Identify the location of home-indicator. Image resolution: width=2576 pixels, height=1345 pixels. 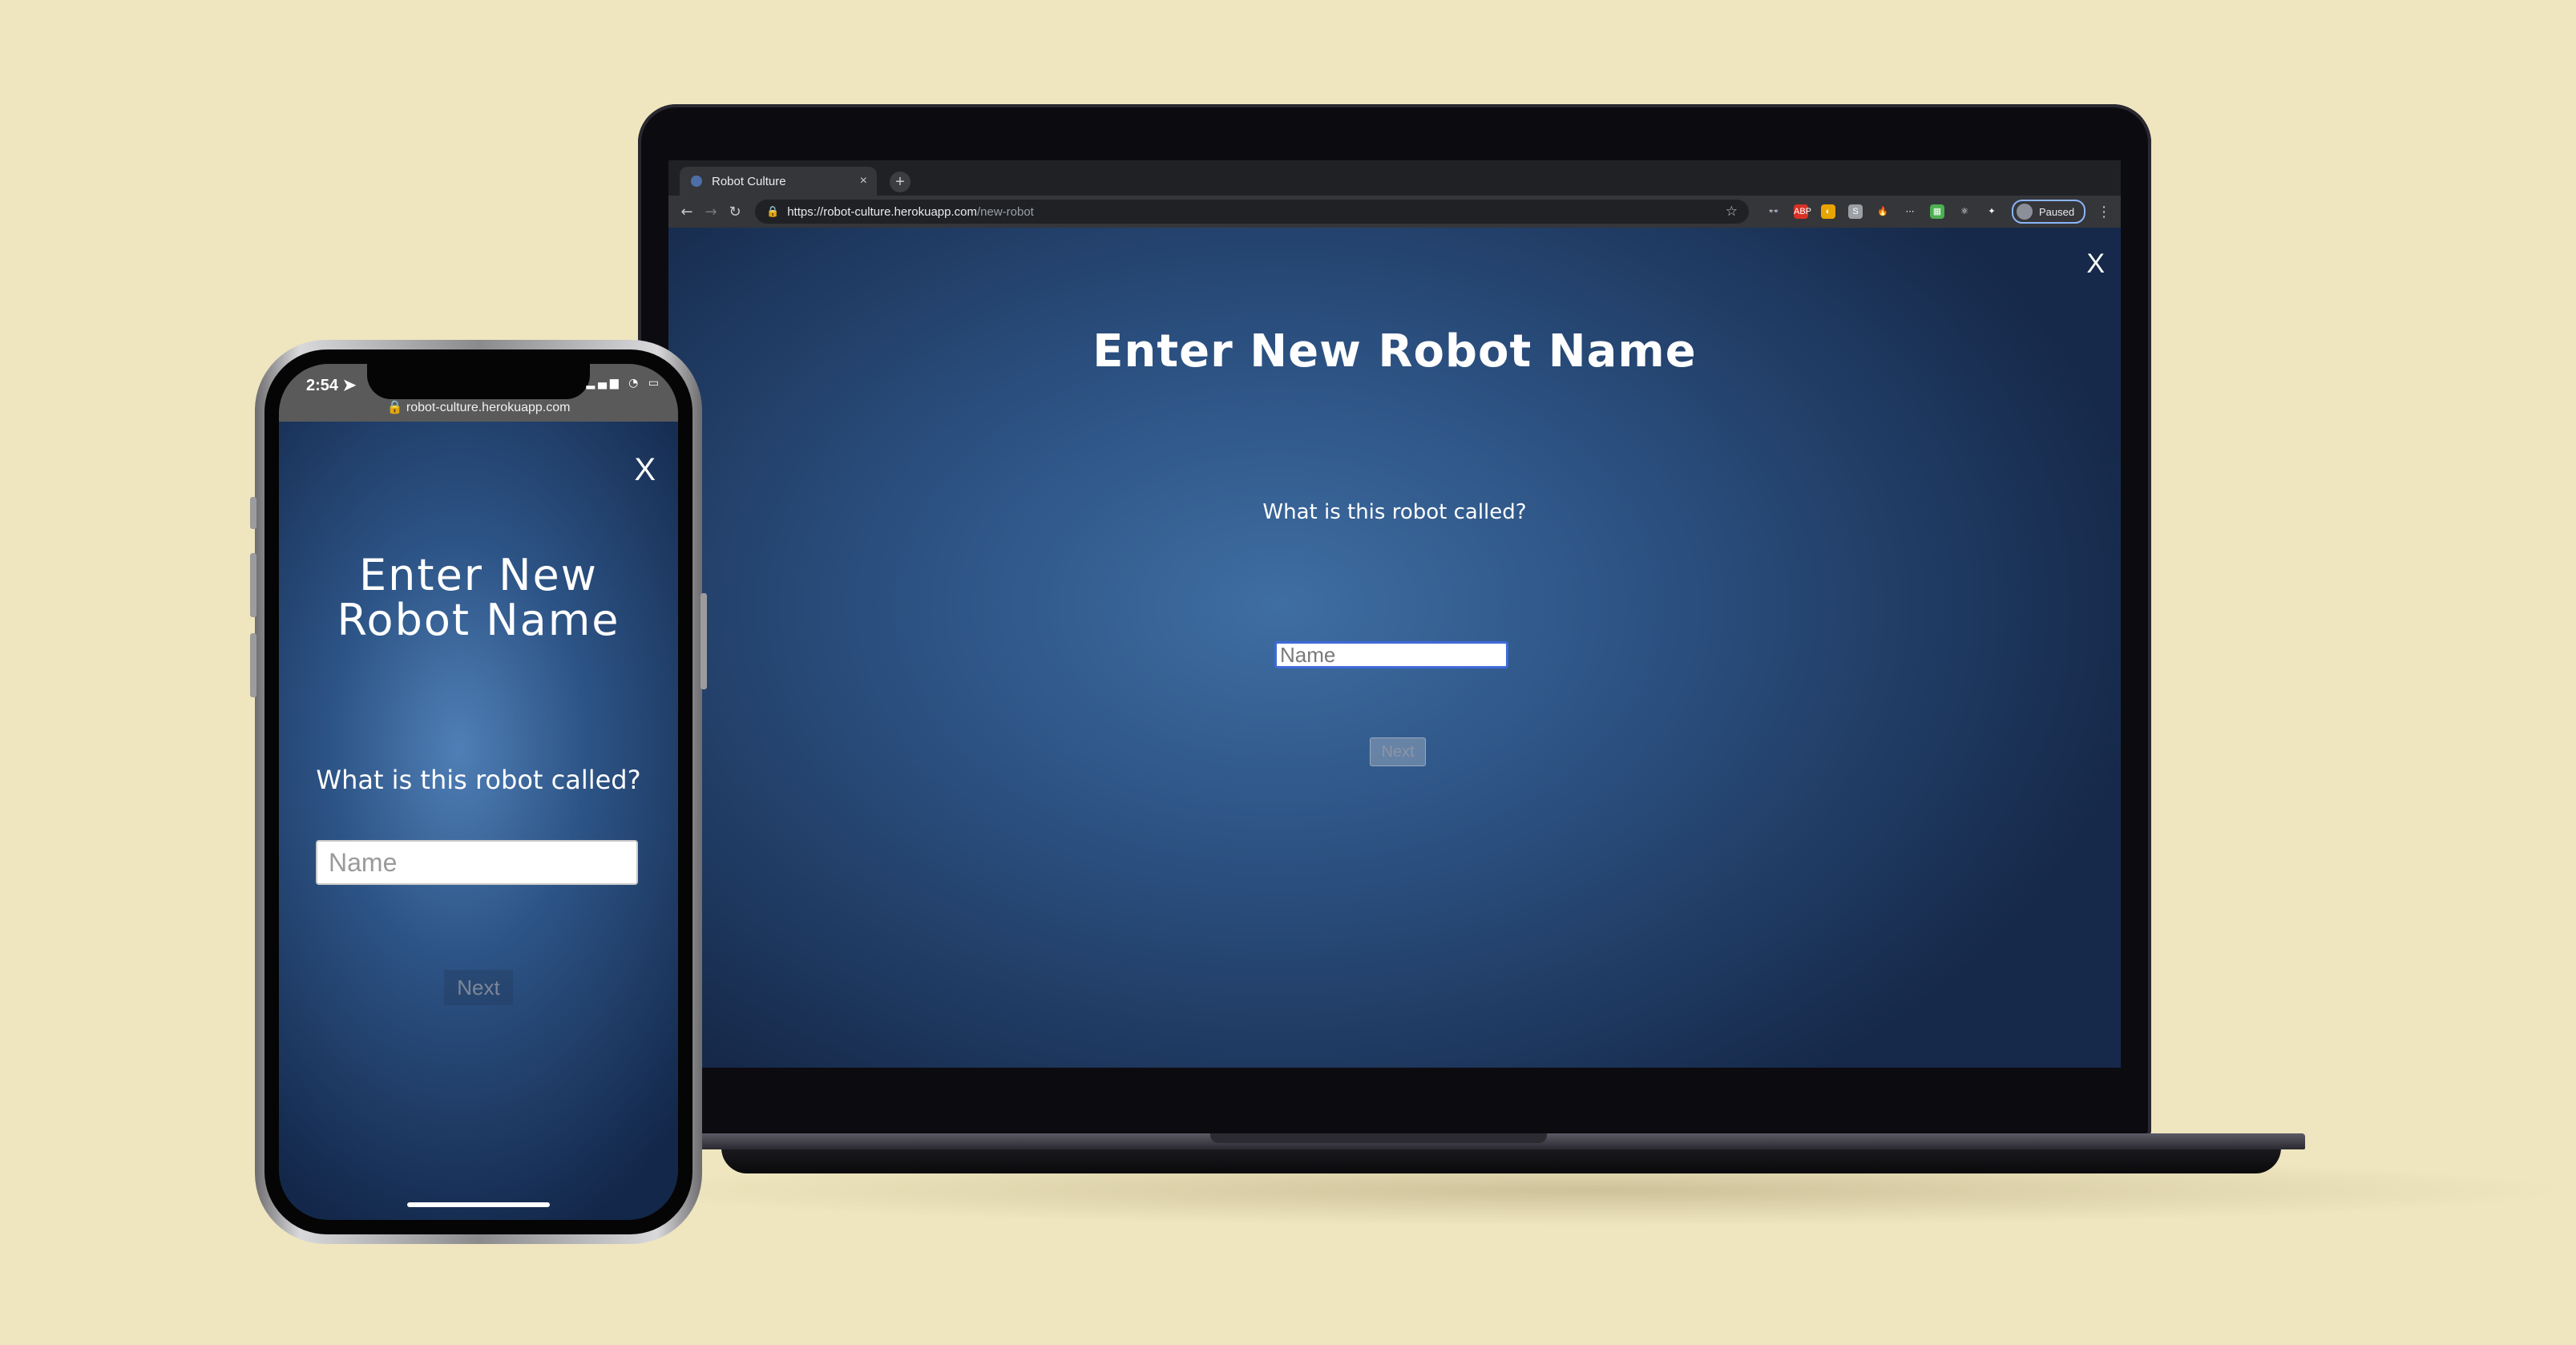
(479, 1204).